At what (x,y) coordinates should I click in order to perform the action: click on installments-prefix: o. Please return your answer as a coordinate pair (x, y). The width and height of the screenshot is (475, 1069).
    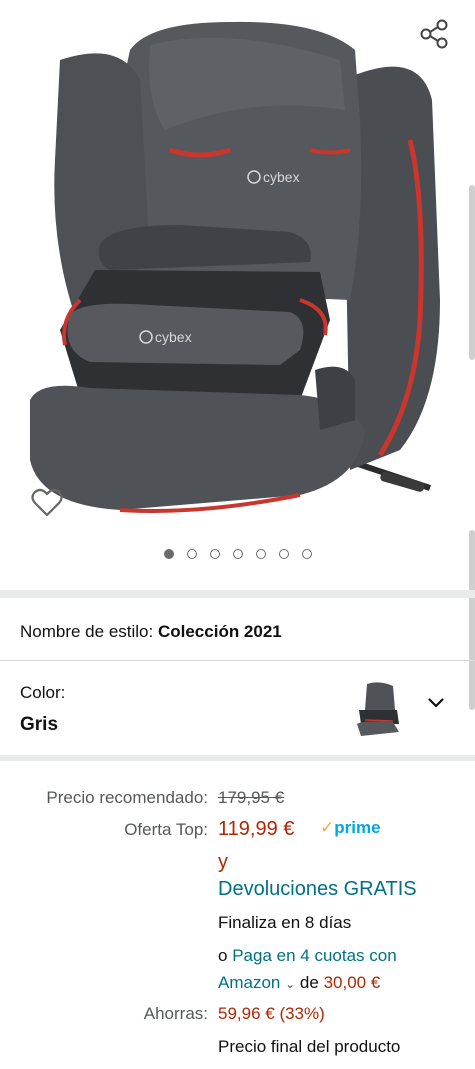
    Looking at the image, I should click on (223, 955).